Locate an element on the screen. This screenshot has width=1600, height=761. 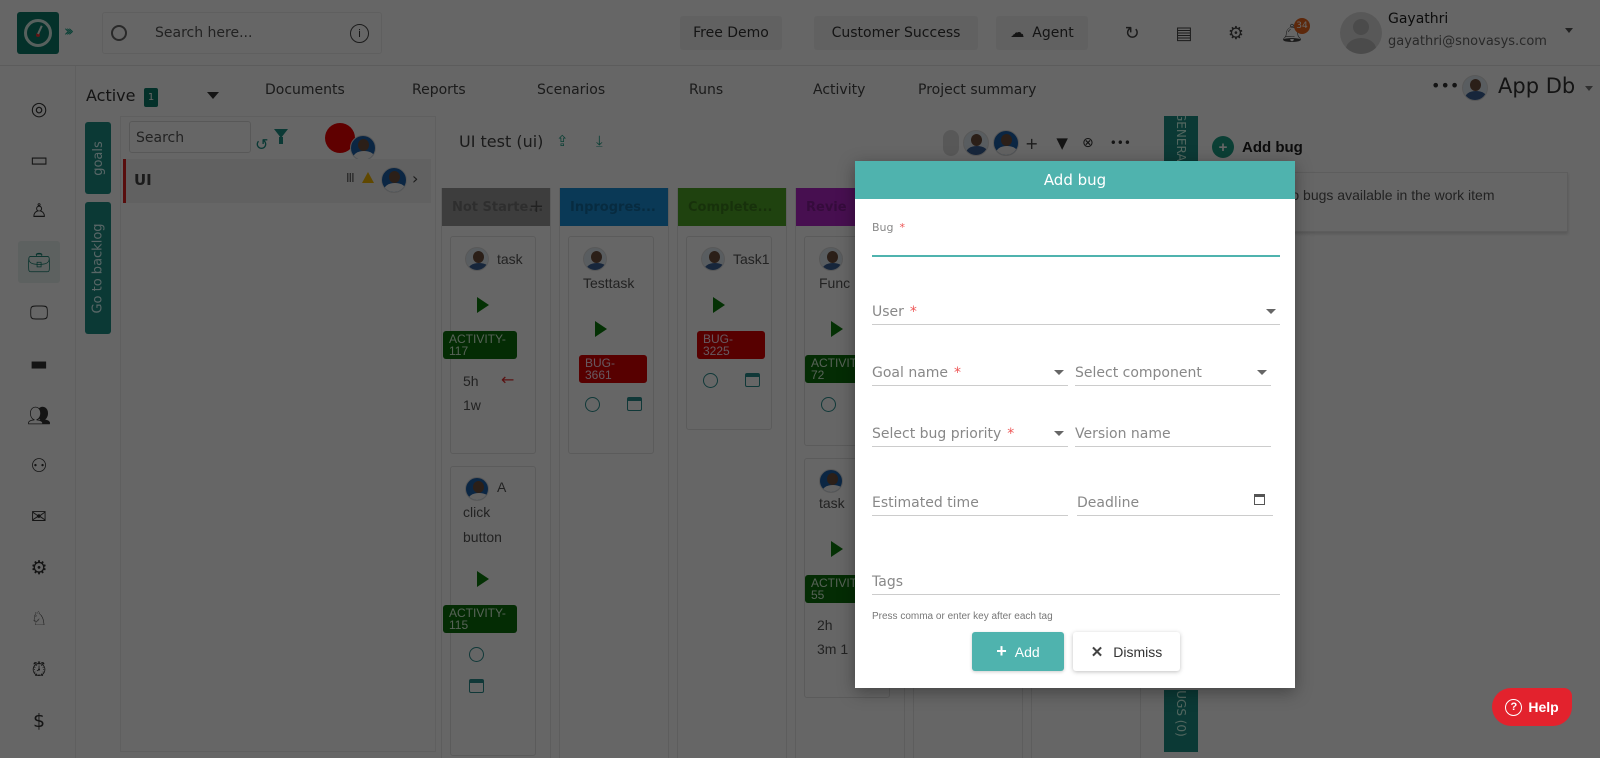
dismiss-button: ✕ Dismiss is located at coordinates (1126, 651).